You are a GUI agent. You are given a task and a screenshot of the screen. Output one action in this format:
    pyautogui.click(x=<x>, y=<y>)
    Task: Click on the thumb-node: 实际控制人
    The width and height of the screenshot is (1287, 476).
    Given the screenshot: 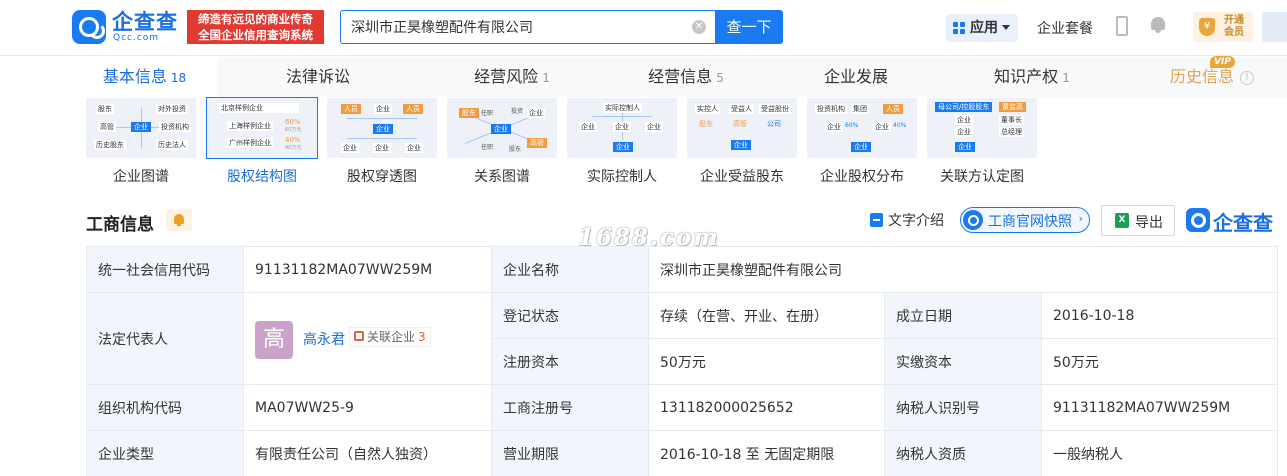 What is the action you would take?
    pyautogui.click(x=622, y=108)
    